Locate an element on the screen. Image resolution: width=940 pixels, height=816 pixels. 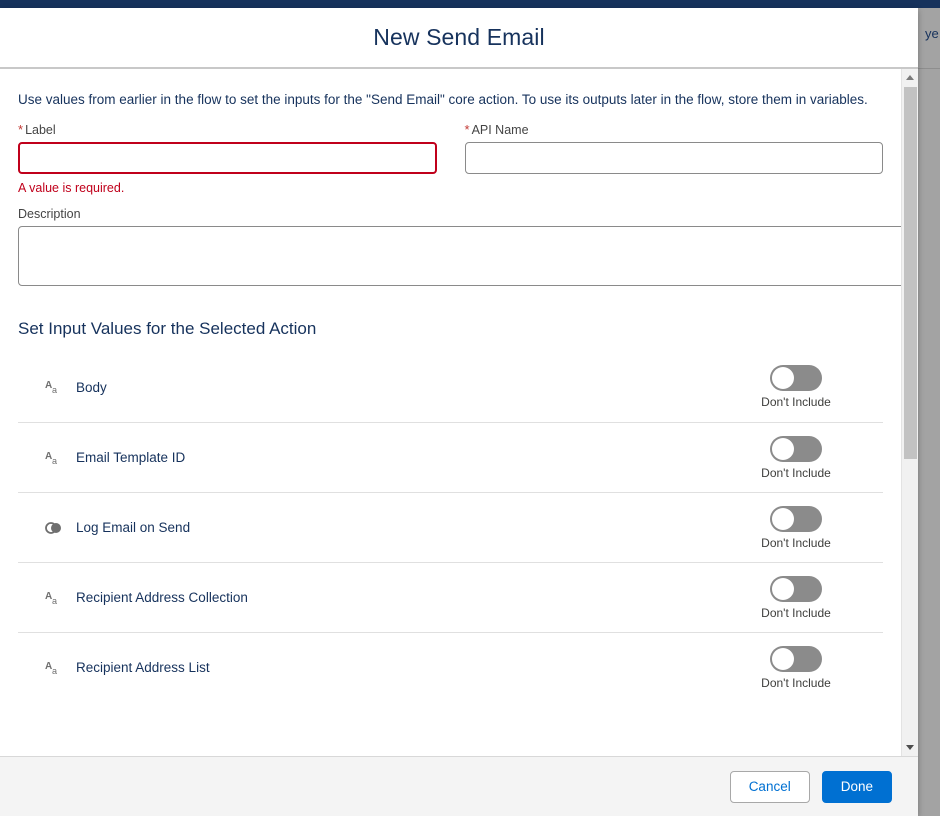
description-field-group: Description is located at coordinates (459, 246).